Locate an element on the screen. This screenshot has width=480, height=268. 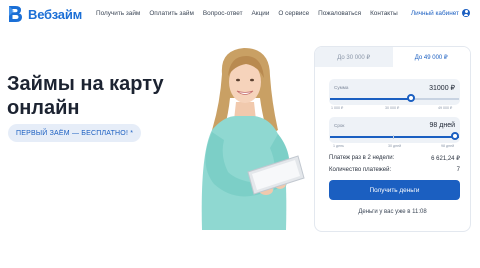
get-money-label: Получить деньги is located at coordinates (394, 190).